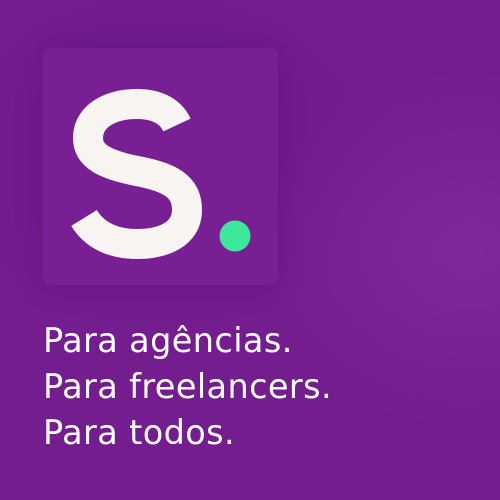 The height and width of the screenshot is (500, 500). What do you see at coordinates (168, 340) in the screenshot?
I see `tagline-line-agencias: Para agências.` at bounding box center [168, 340].